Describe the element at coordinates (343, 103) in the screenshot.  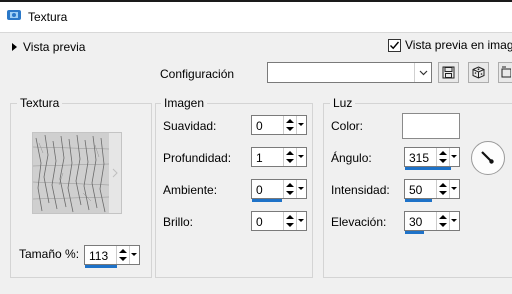
I see `light-group-label: Luz` at that location.